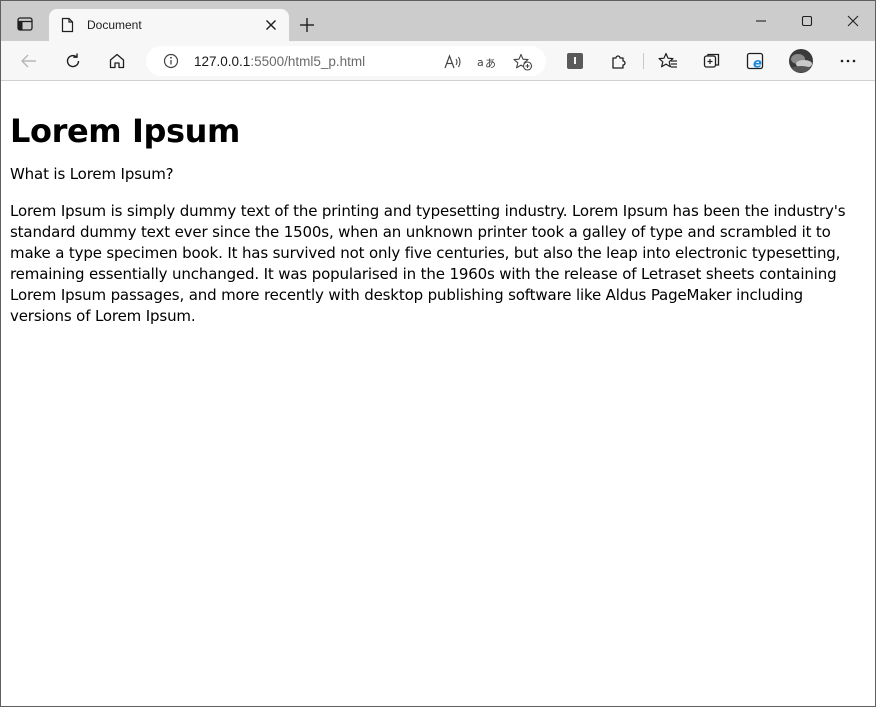 The image size is (876, 707). I want to click on collections-icon, so click(712, 61).